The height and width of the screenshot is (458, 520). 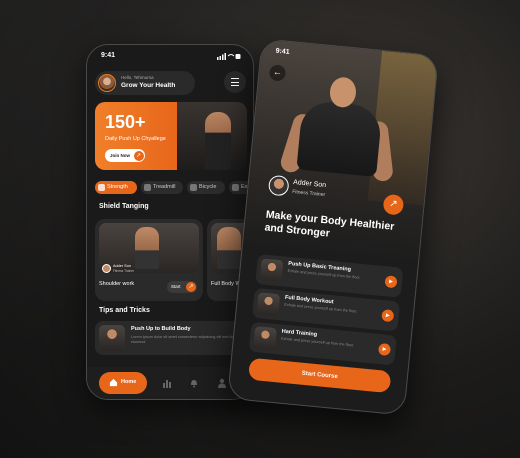 What do you see at coordinates (124, 206) in the screenshot?
I see `section-title-workouts: Shield Tanging` at bounding box center [124, 206].